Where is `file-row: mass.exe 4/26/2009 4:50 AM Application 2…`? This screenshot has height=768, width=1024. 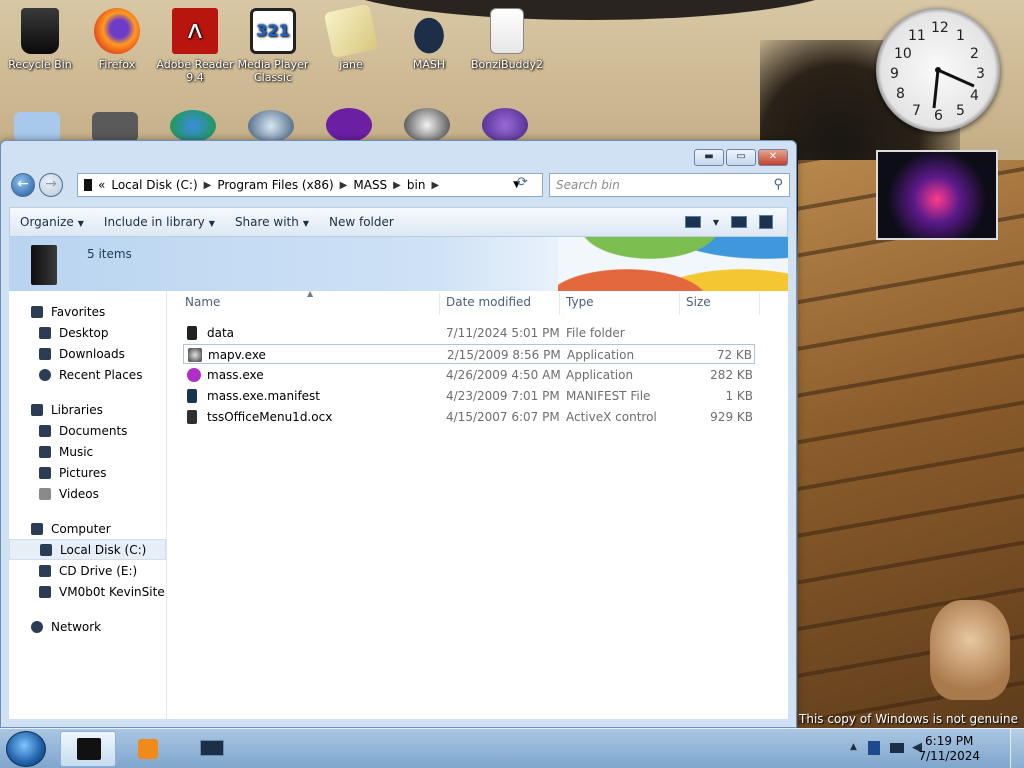 file-row: mass.exe 4/26/2009 4:50 AM Application 2… is located at coordinates (474, 375).